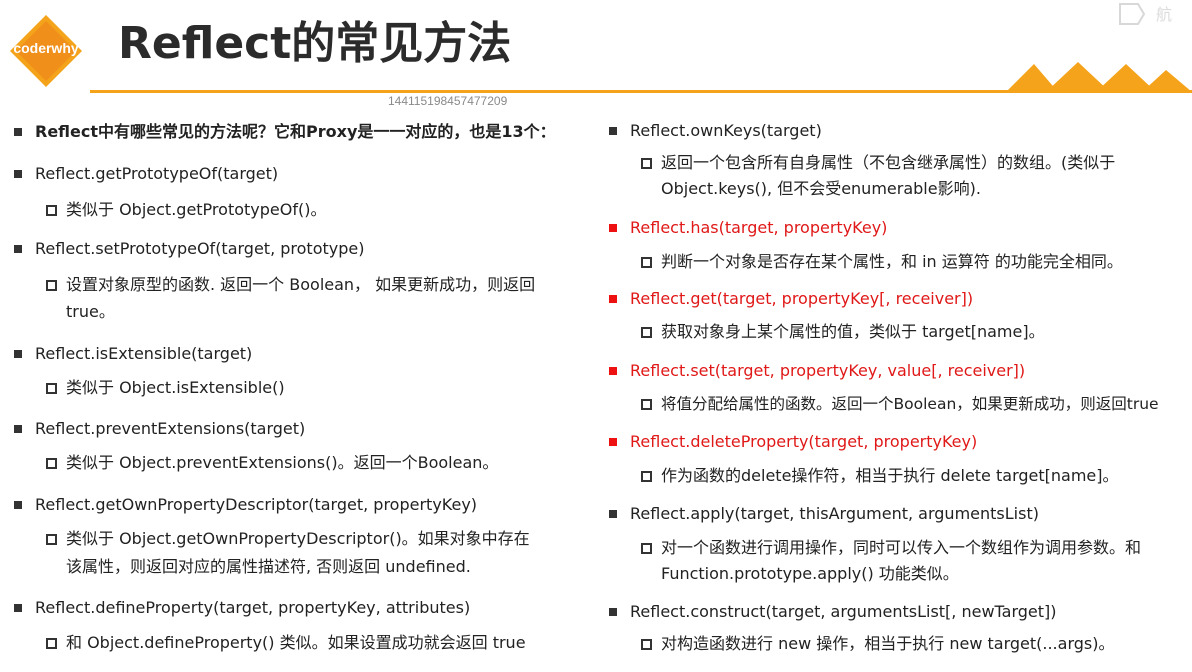 Image resolution: width=1192 pixels, height=672 pixels. What do you see at coordinates (301, 284) in the screenshot?
I see `desc-text: 设置对象原型的函数. 返回一个 Boolean， 如果更新成功，则返回` at bounding box center [301, 284].